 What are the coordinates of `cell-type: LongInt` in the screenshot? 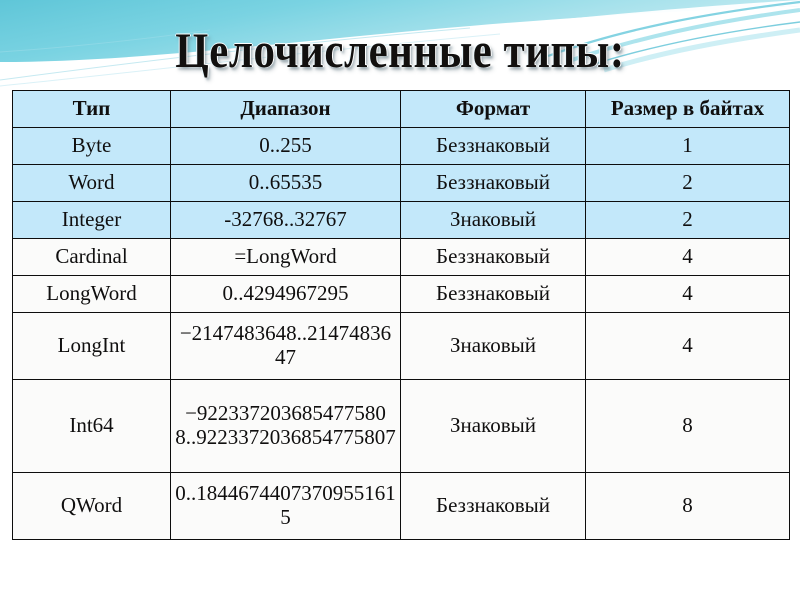 It's located at (91, 346).